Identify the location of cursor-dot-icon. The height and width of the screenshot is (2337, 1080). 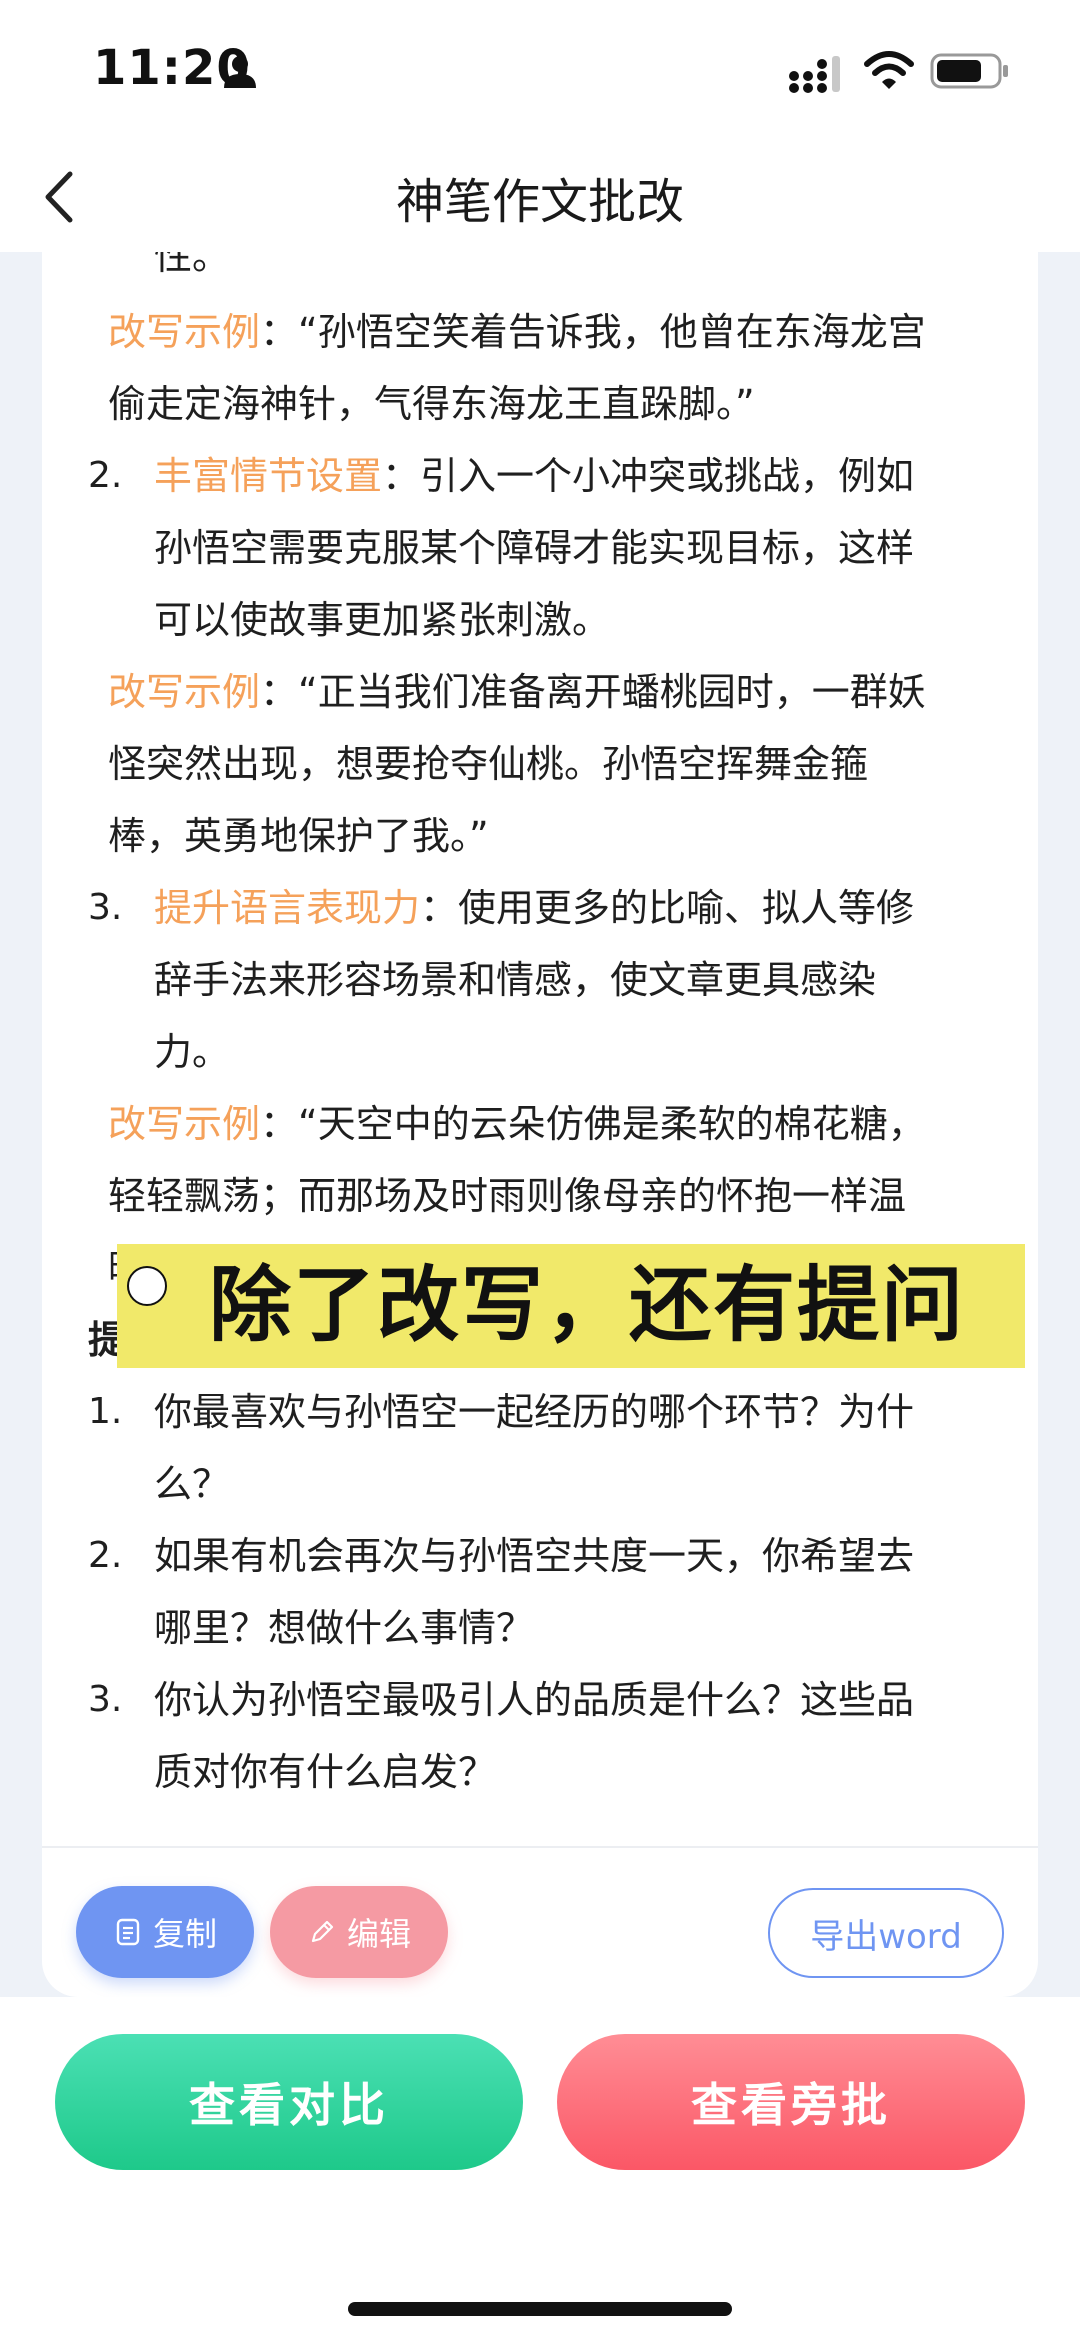
(147, 1286).